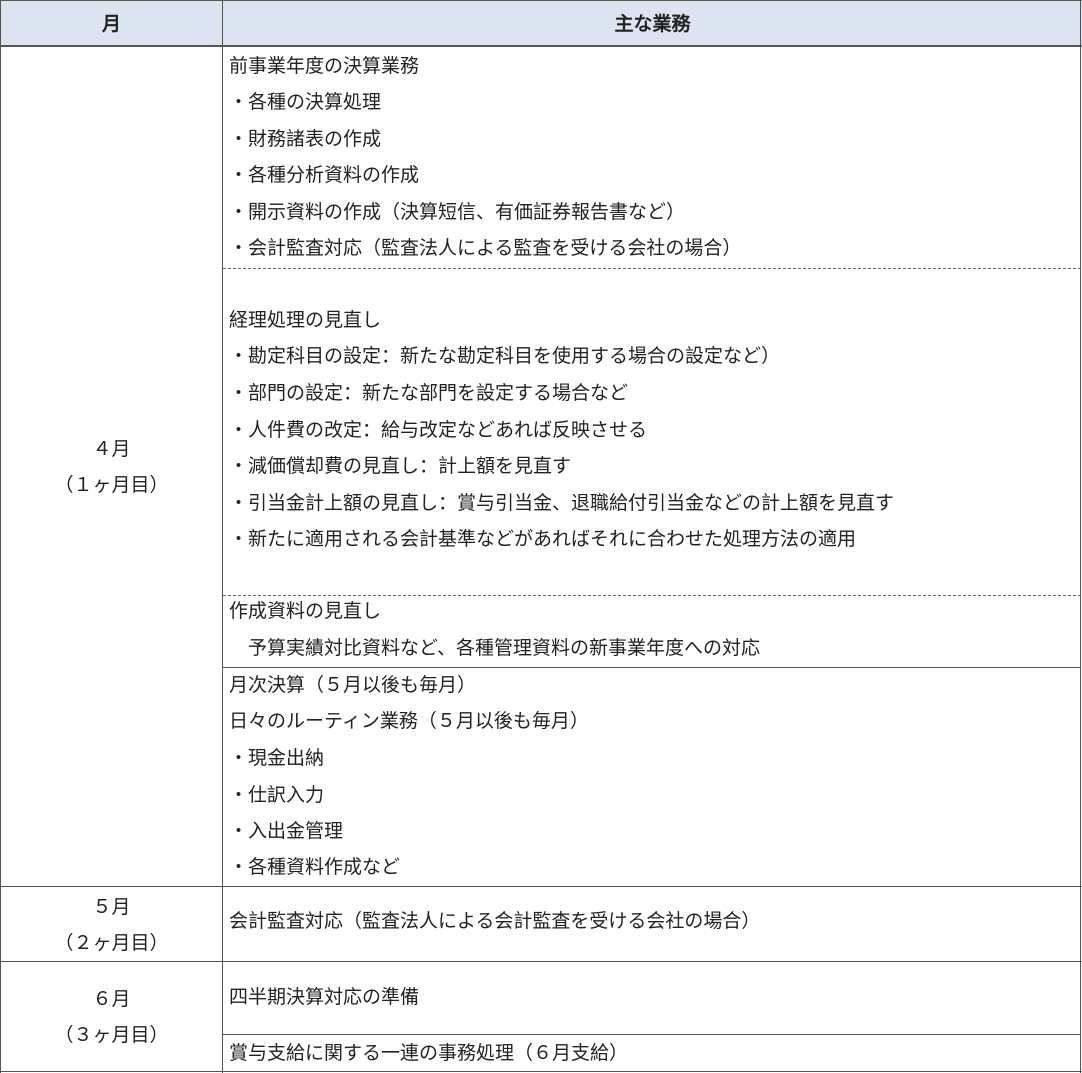  What do you see at coordinates (277, 795) in the screenshot?
I see `task-line: ・仕訳入力` at bounding box center [277, 795].